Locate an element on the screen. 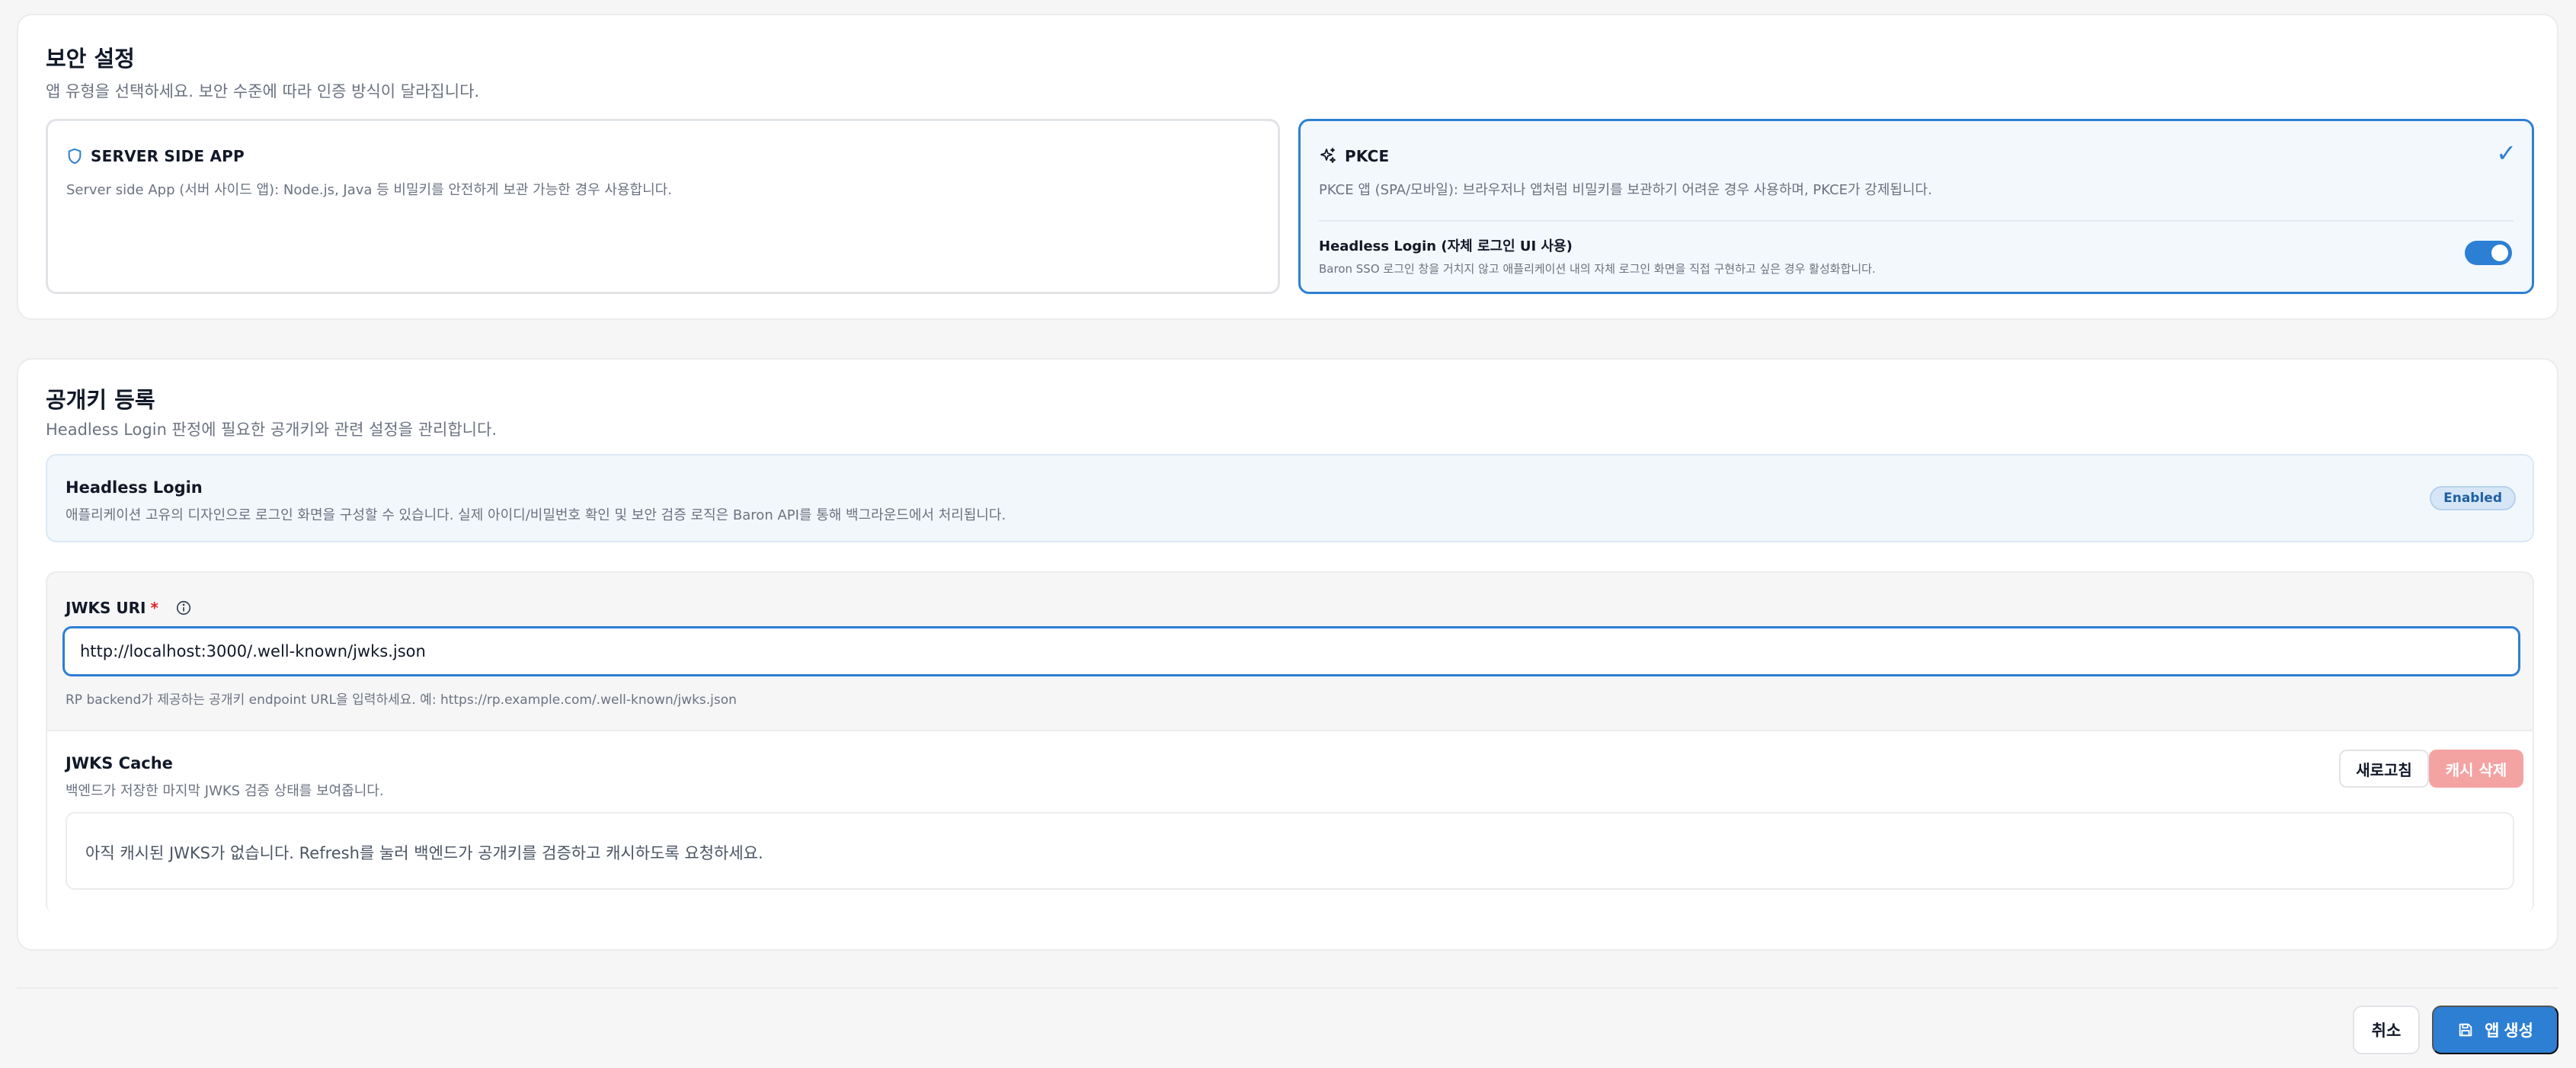 This screenshot has width=2576, height=1068. create-app-button: 앱 생성 is located at coordinates (2495, 1030).